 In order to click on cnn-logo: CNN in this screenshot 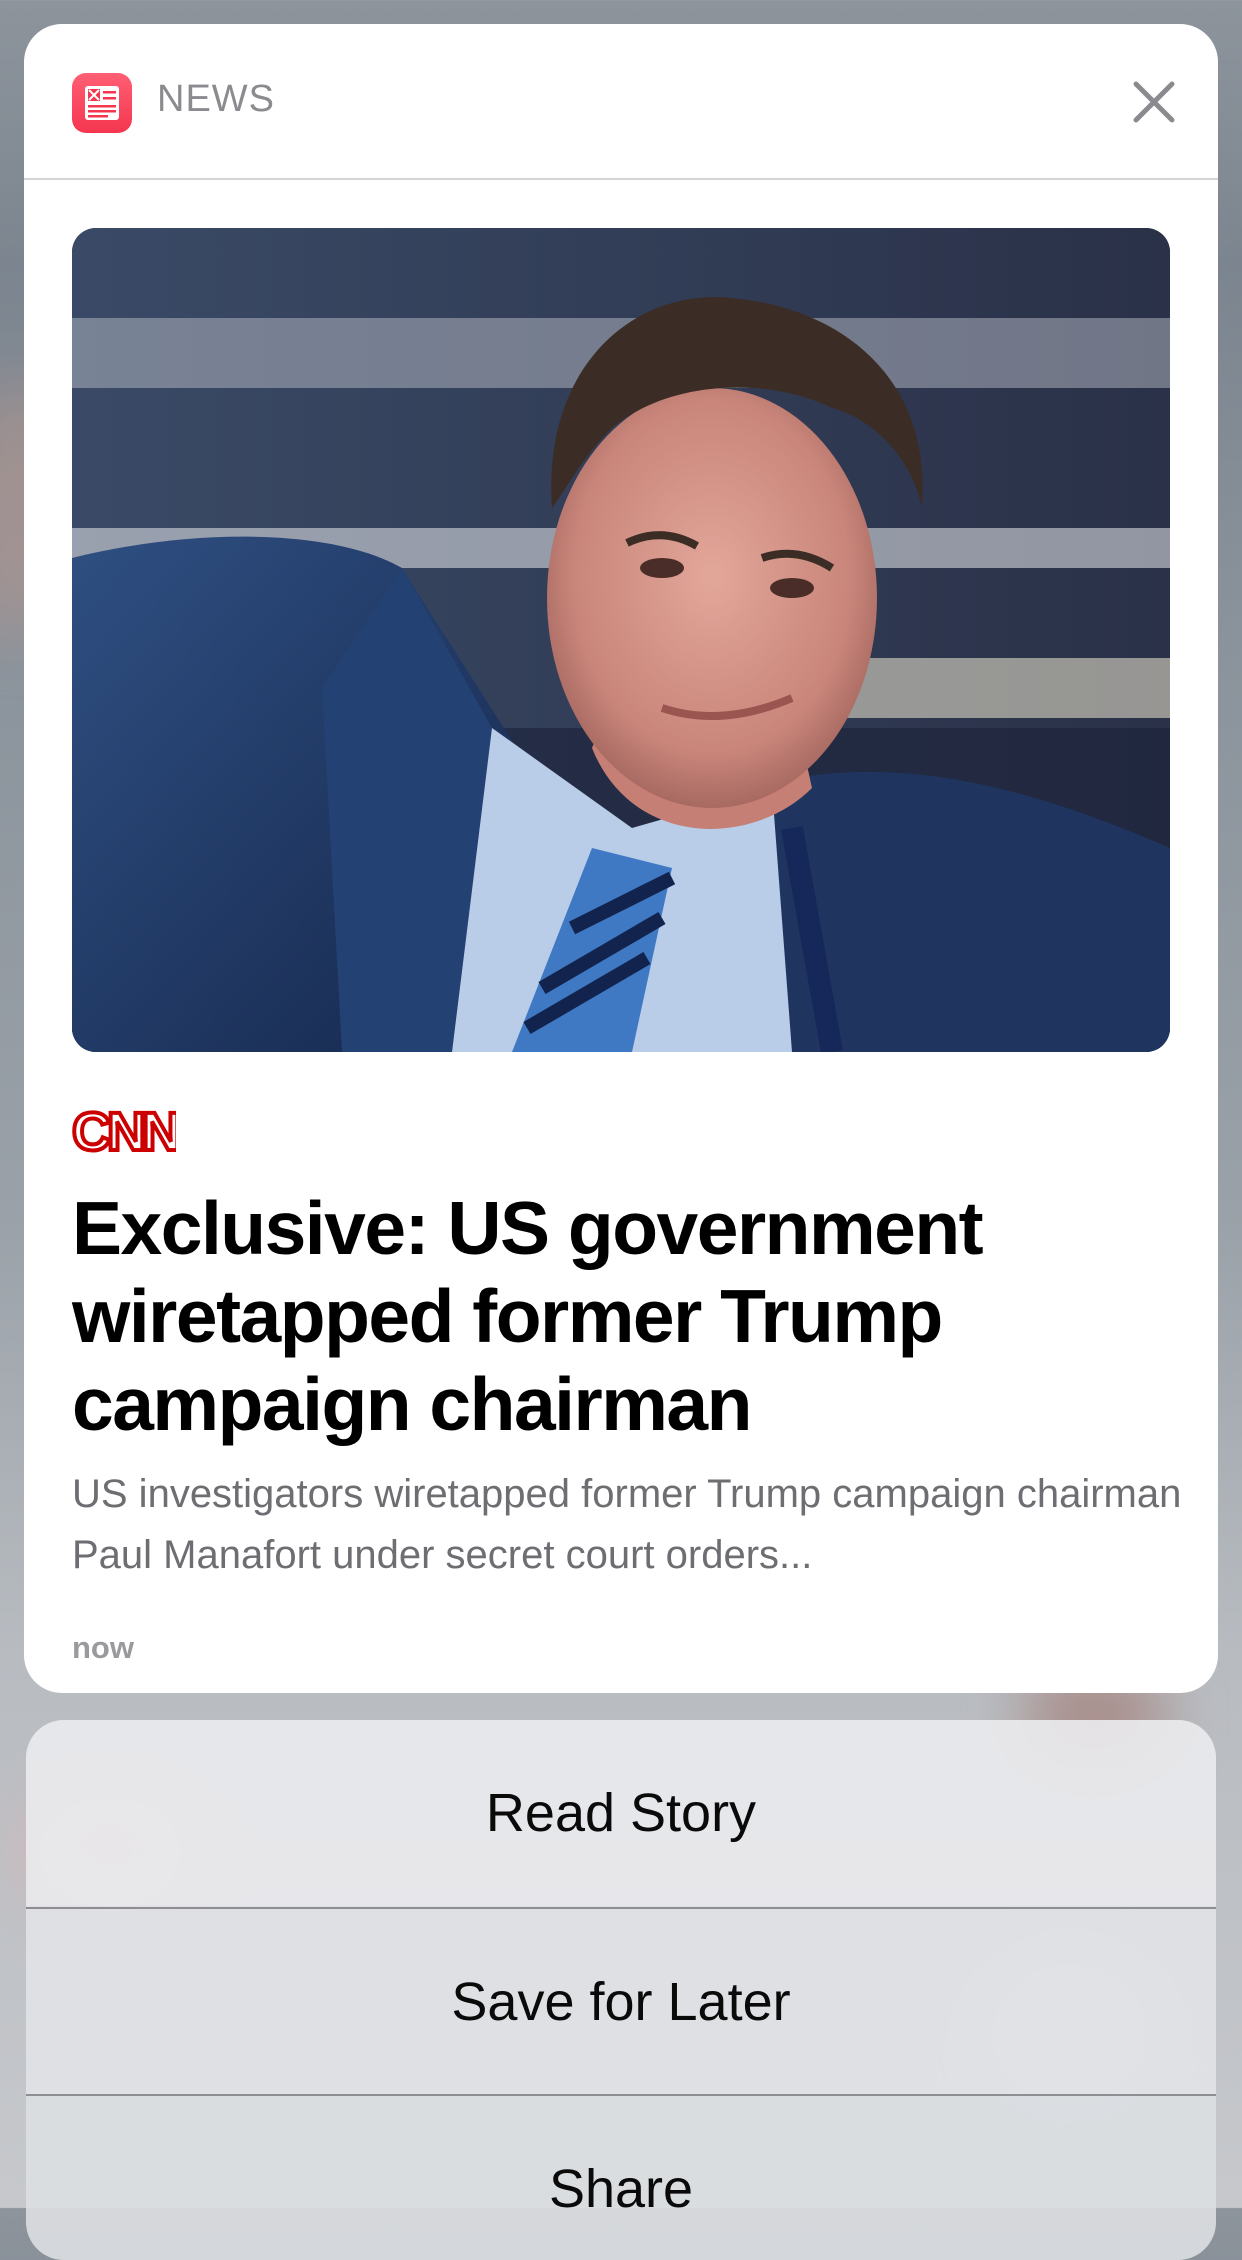, I will do `click(127, 1132)`.